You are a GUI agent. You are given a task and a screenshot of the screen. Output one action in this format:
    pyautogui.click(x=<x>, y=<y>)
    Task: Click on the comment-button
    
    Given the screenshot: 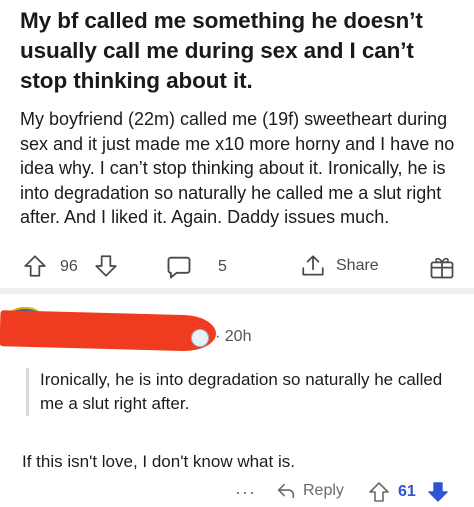 What is the action you would take?
    pyautogui.click(x=179, y=267)
    